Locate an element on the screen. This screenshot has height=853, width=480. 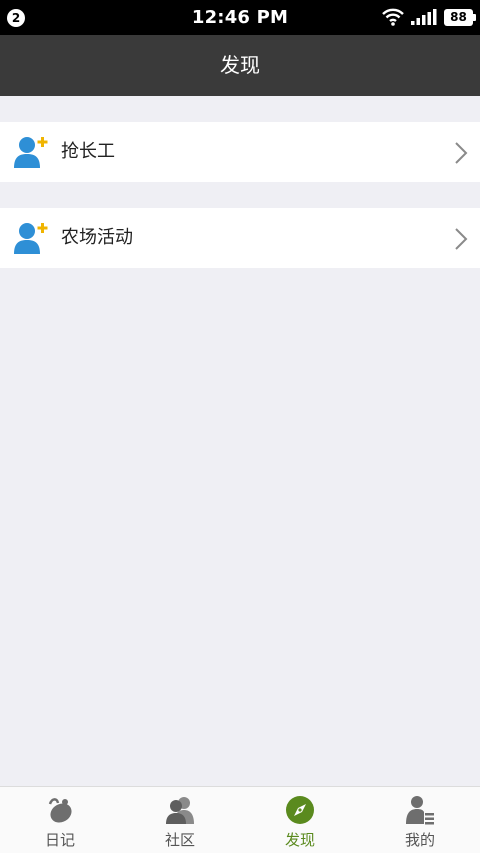
profile-icon is located at coordinates (420, 810).